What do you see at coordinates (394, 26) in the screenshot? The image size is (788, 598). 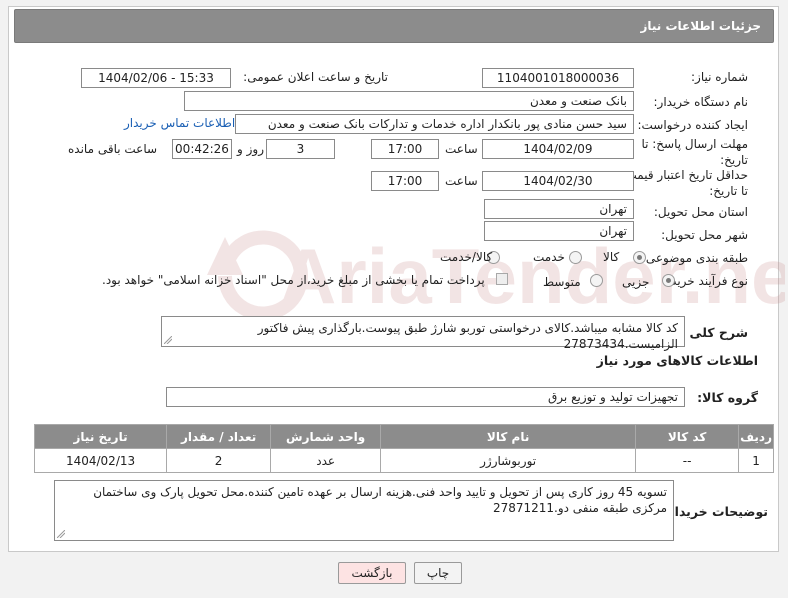 I see `header-bar: جزئیات اطلاعات نیاز` at bounding box center [394, 26].